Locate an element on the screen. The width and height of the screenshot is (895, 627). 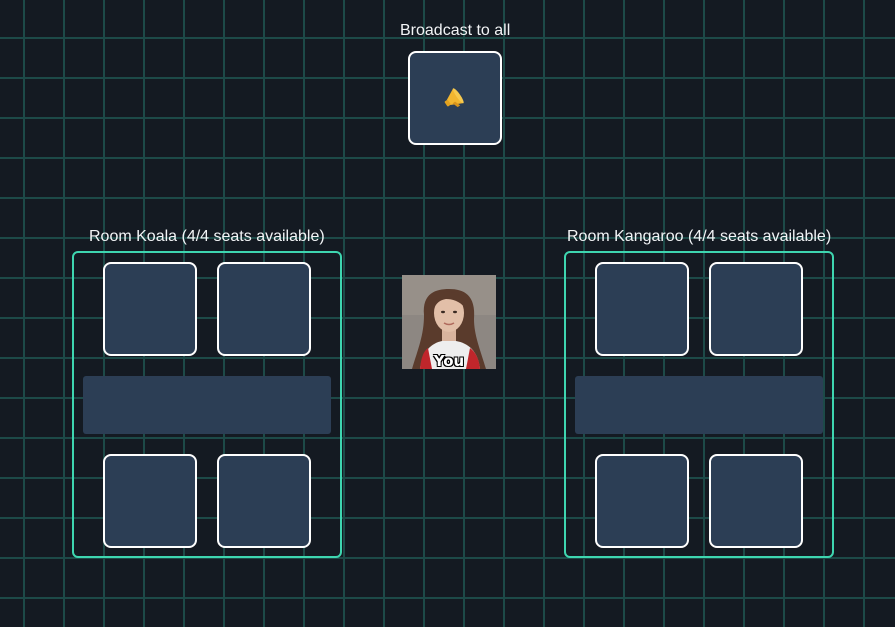
broadcast-button is located at coordinates (455, 98).